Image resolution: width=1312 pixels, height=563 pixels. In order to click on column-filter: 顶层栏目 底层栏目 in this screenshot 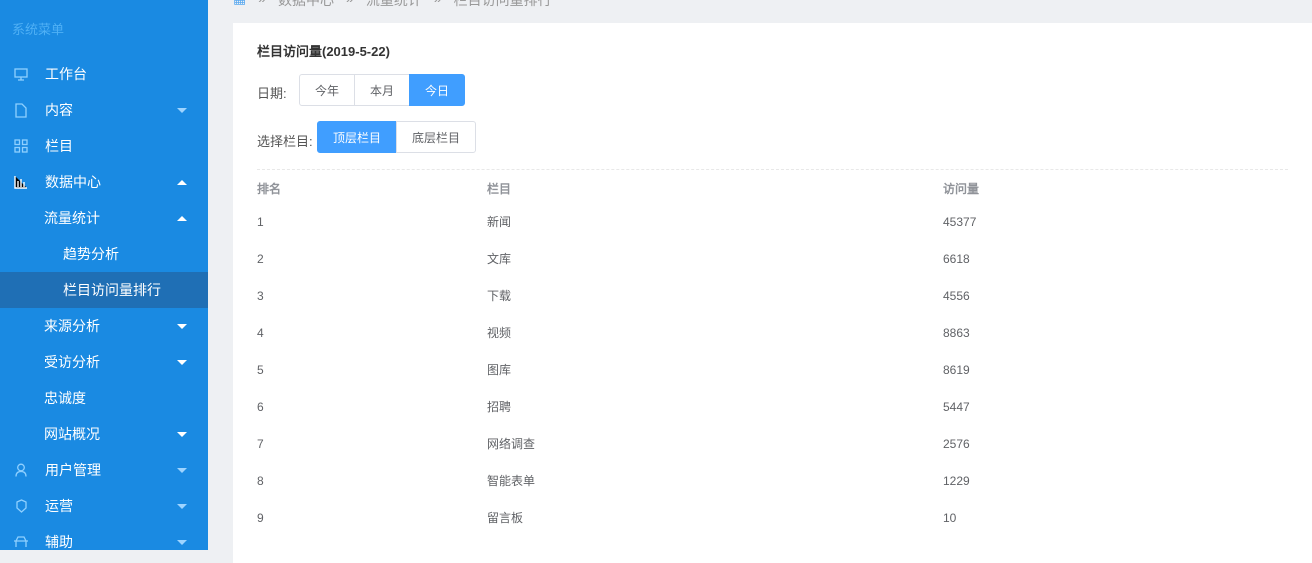, I will do `click(397, 137)`.